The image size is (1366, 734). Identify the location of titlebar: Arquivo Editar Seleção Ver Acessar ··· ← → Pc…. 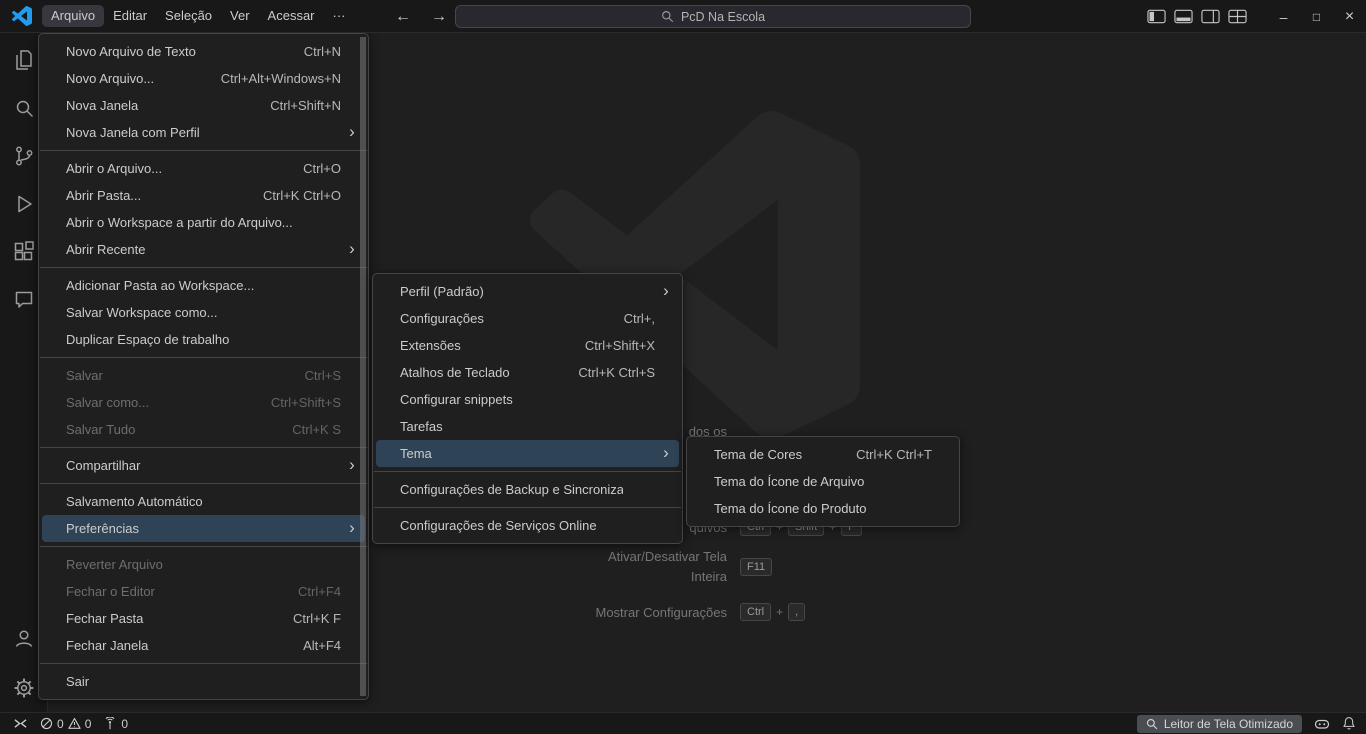
(683, 16).